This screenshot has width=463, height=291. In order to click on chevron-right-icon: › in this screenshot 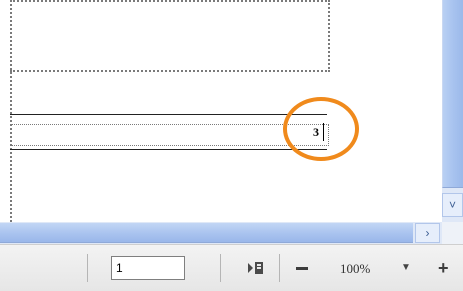, I will do `click(427, 233)`.